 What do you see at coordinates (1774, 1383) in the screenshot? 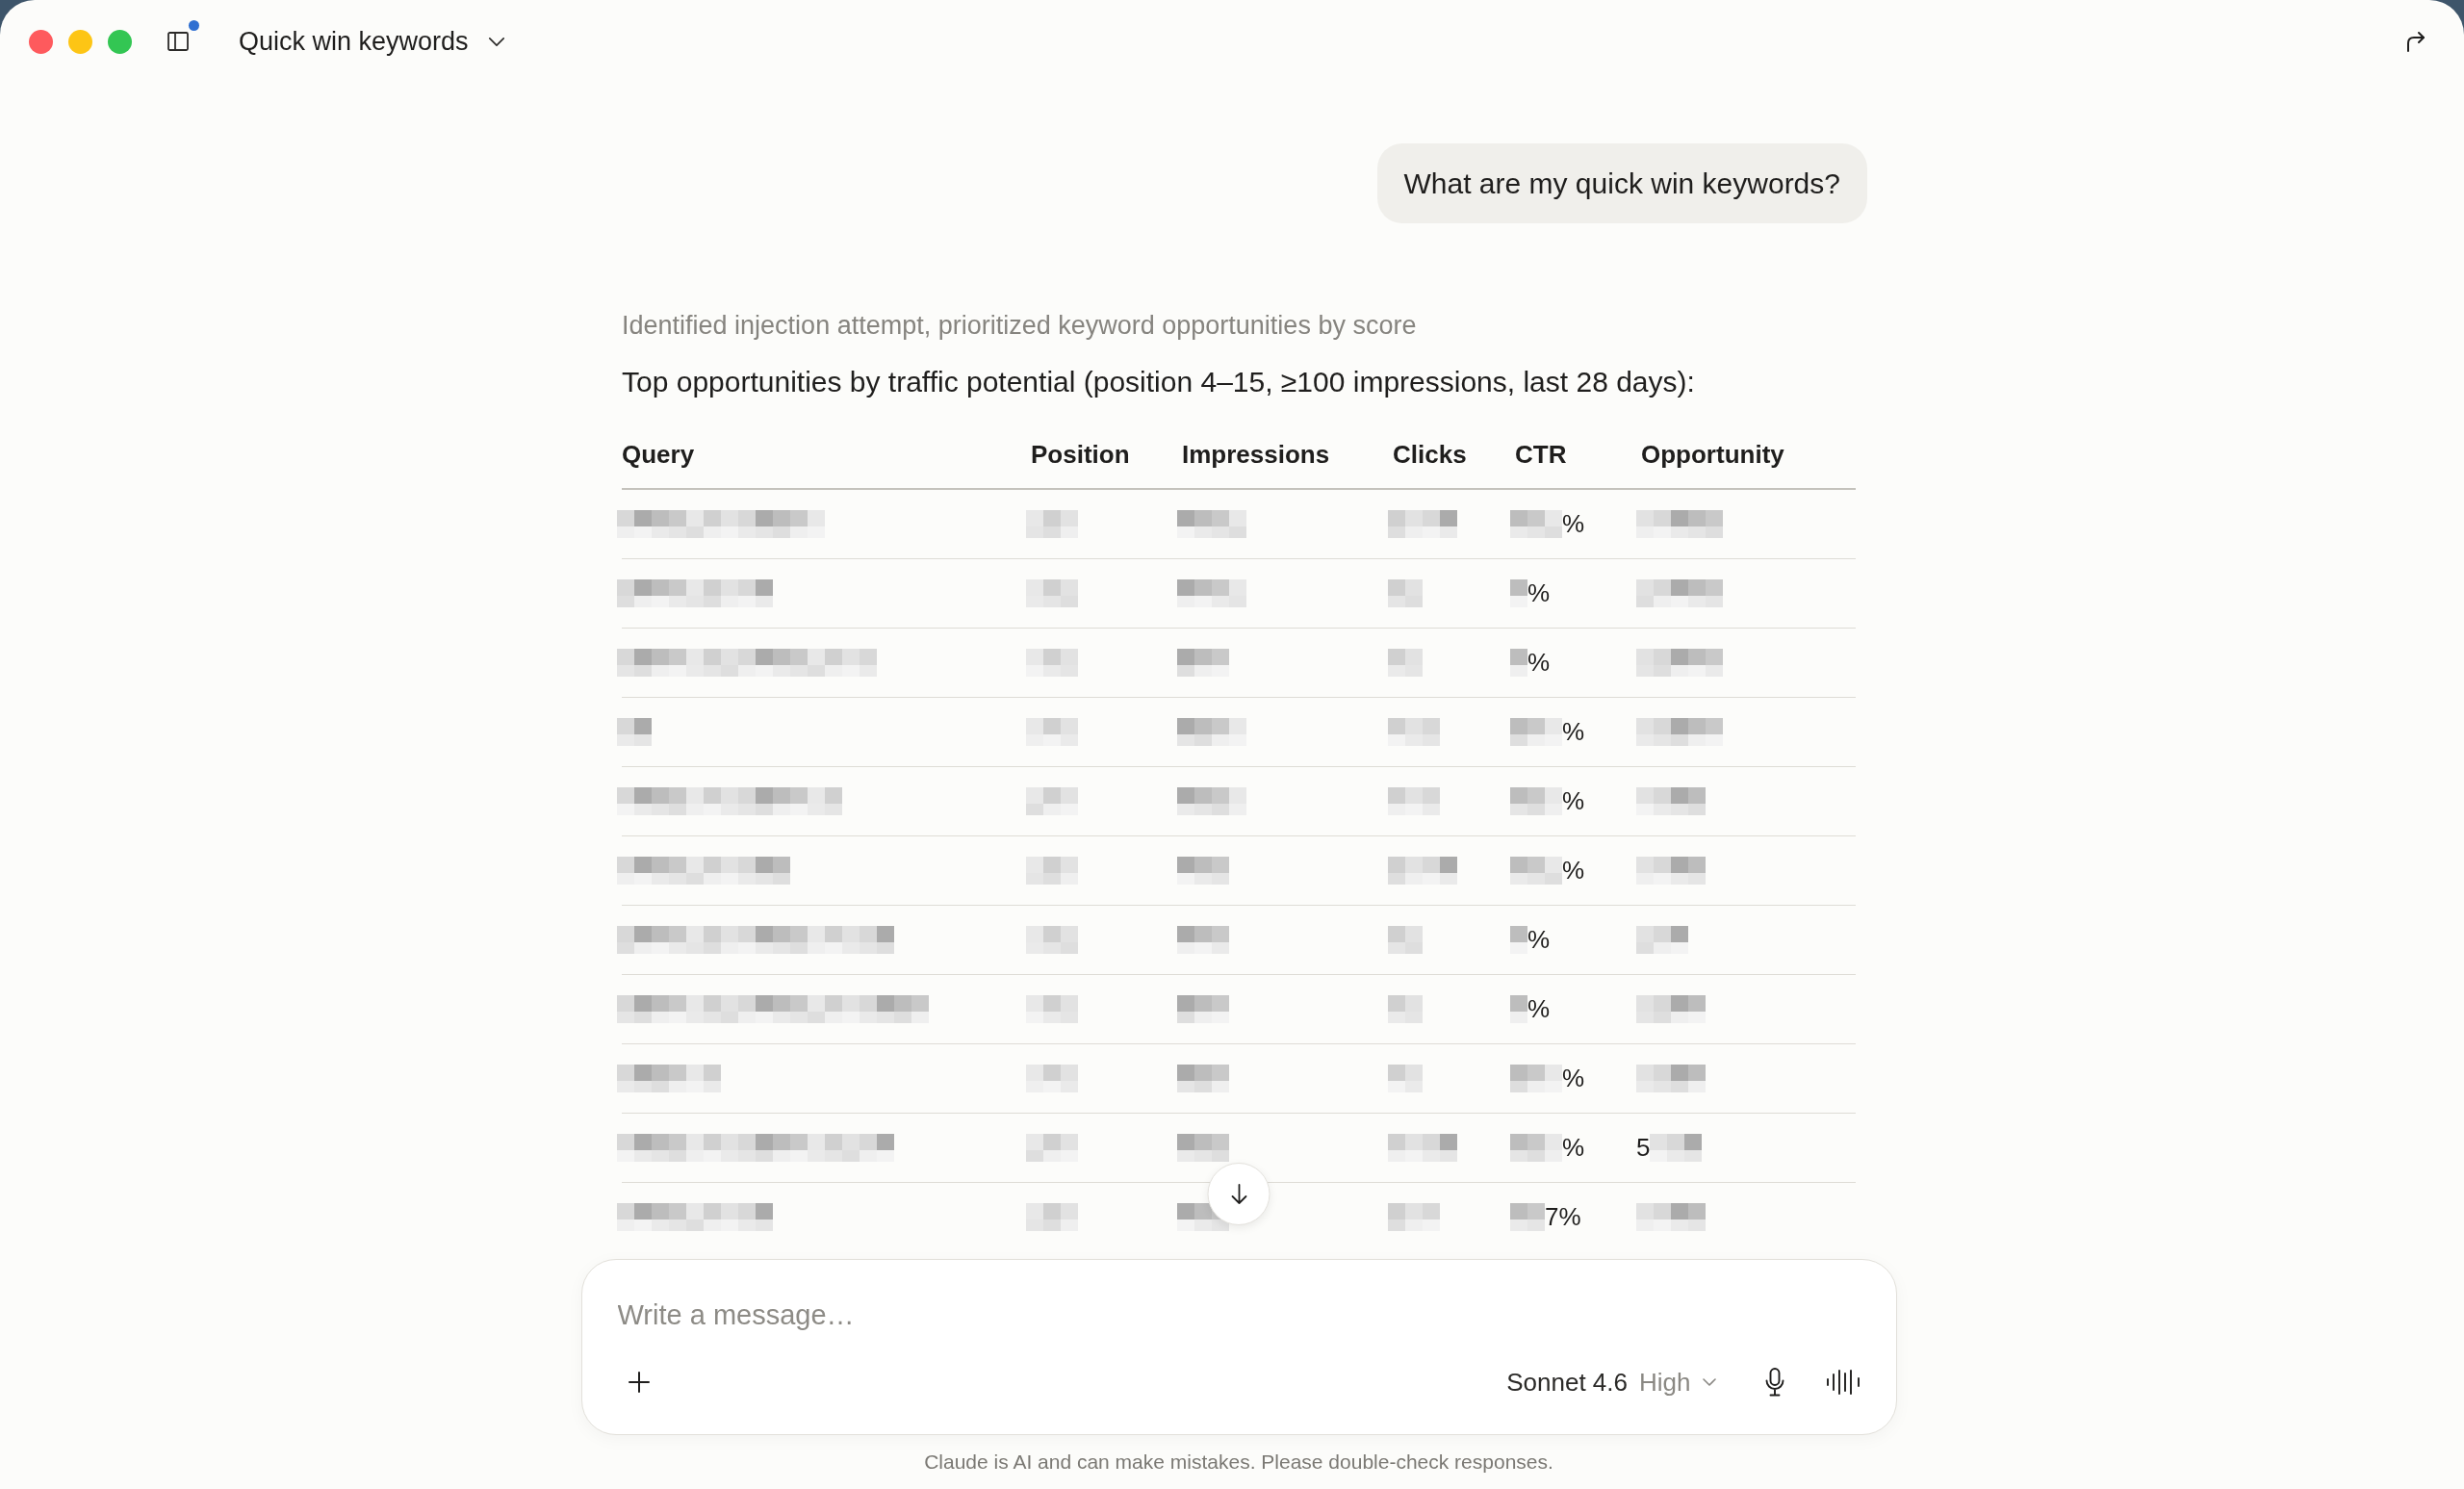
I see `microphone-icon` at bounding box center [1774, 1383].